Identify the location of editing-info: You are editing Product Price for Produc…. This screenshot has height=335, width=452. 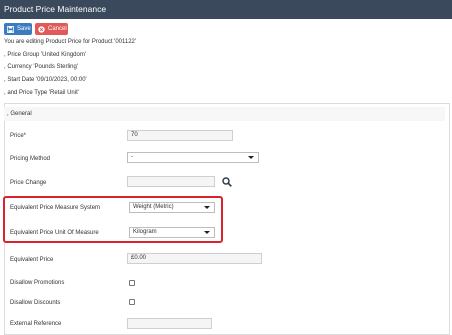
(70, 42).